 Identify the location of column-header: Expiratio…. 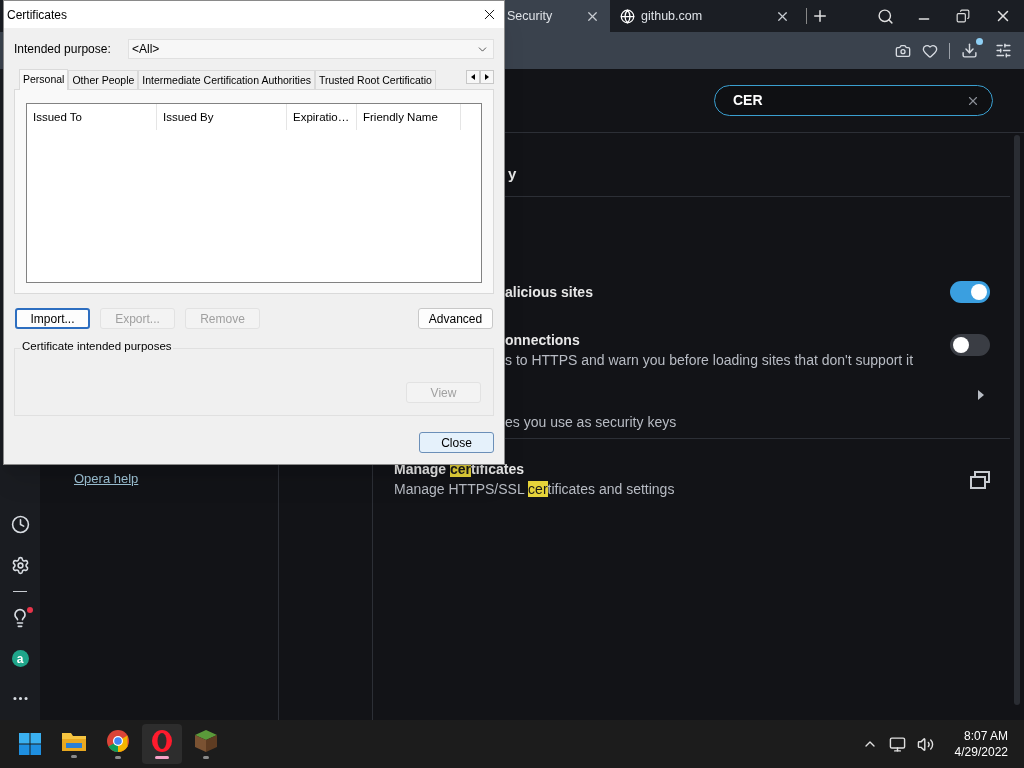
(322, 117).